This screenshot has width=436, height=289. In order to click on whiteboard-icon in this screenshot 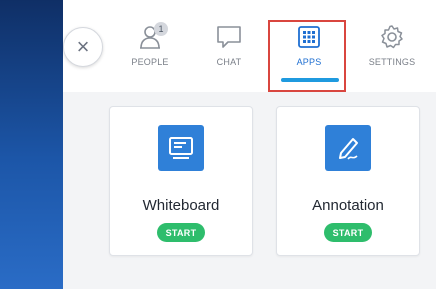, I will do `click(181, 148)`.